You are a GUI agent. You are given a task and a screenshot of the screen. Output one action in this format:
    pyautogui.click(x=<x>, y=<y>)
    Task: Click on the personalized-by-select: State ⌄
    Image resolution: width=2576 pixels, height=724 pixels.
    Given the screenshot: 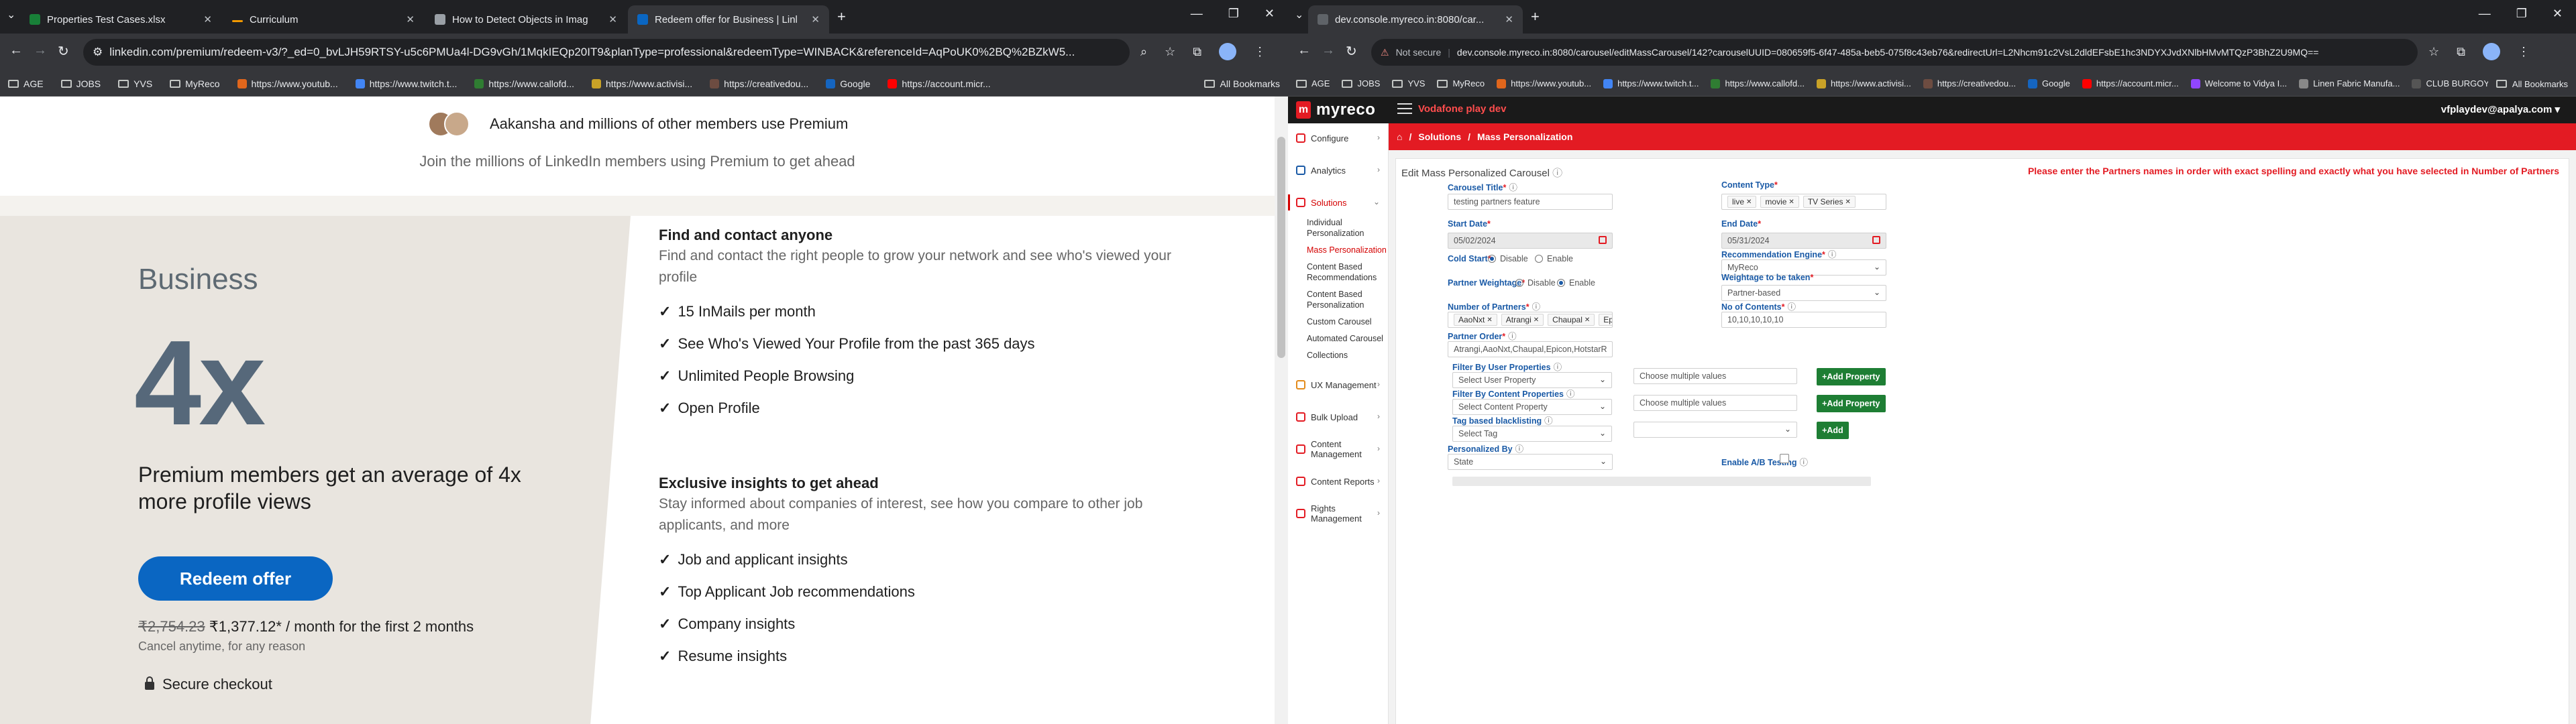 What is the action you would take?
    pyautogui.click(x=1530, y=462)
    